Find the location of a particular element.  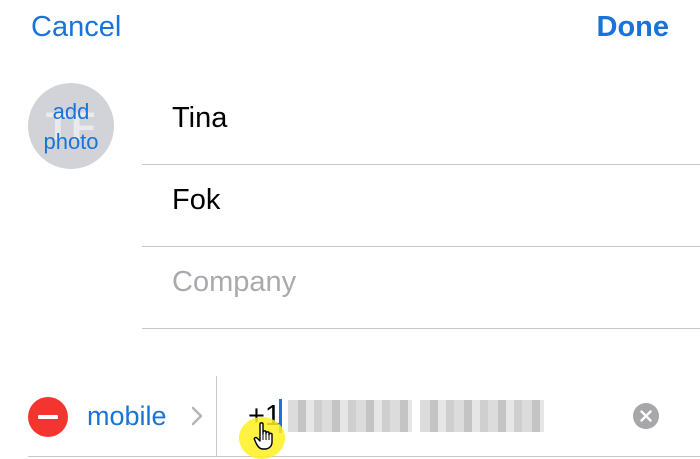

clear-x-icon is located at coordinates (646, 416).